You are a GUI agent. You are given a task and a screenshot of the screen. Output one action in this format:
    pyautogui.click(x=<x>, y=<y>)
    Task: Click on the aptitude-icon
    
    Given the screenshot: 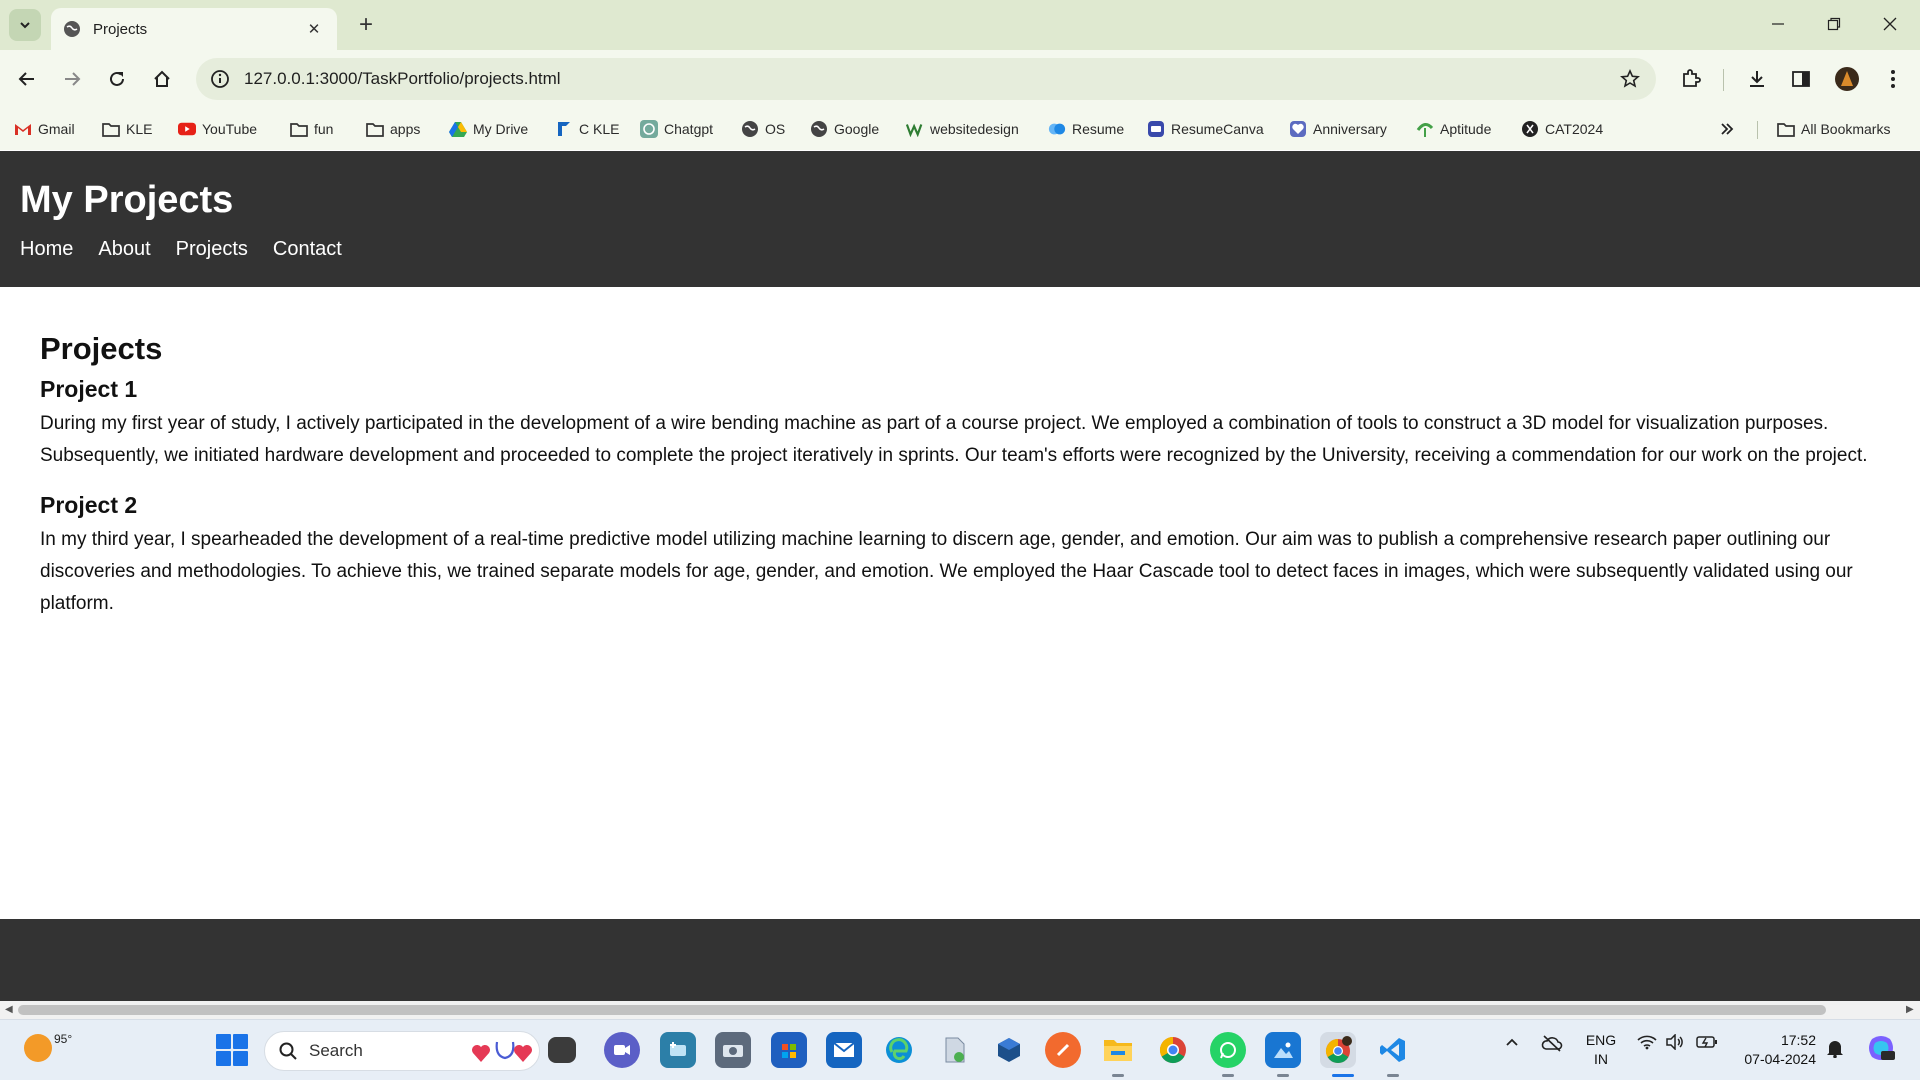 What is the action you would take?
    pyautogui.click(x=1425, y=129)
    